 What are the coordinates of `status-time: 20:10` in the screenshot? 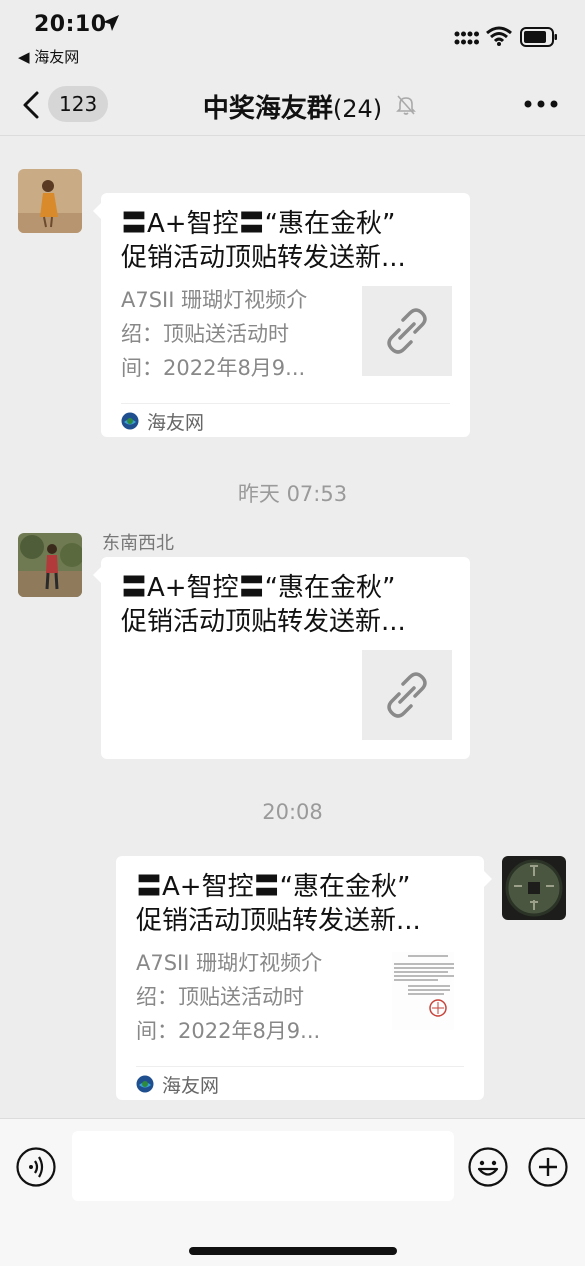 It's located at (70, 24).